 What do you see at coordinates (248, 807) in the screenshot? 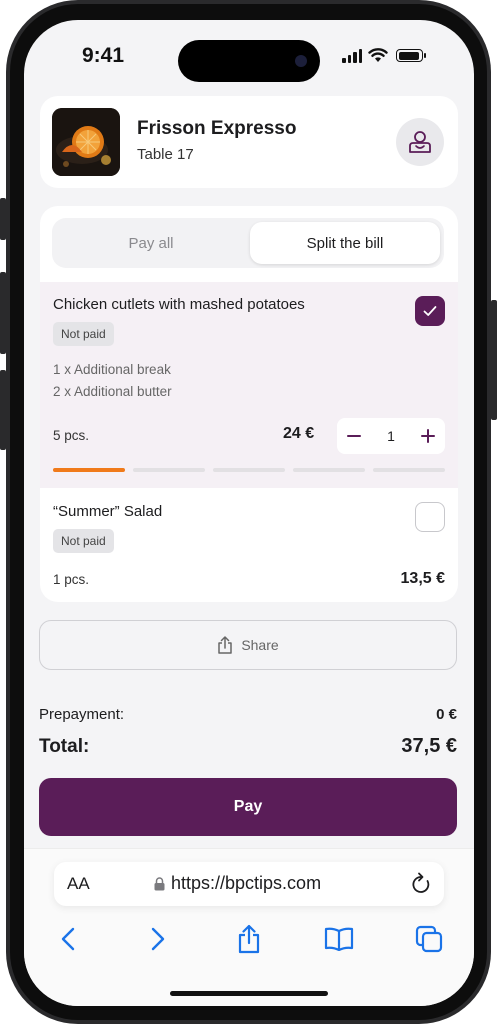
I see `pay-button: Pay` at bounding box center [248, 807].